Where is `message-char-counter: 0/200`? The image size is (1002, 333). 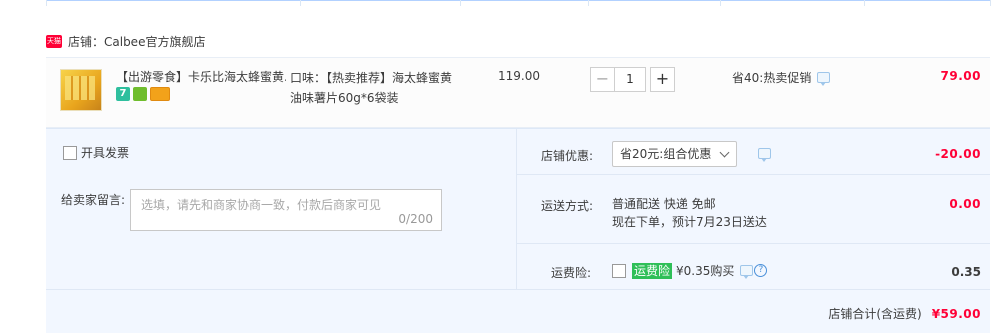 message-char-counter: 0/200 is located at coordinates (415, 219).